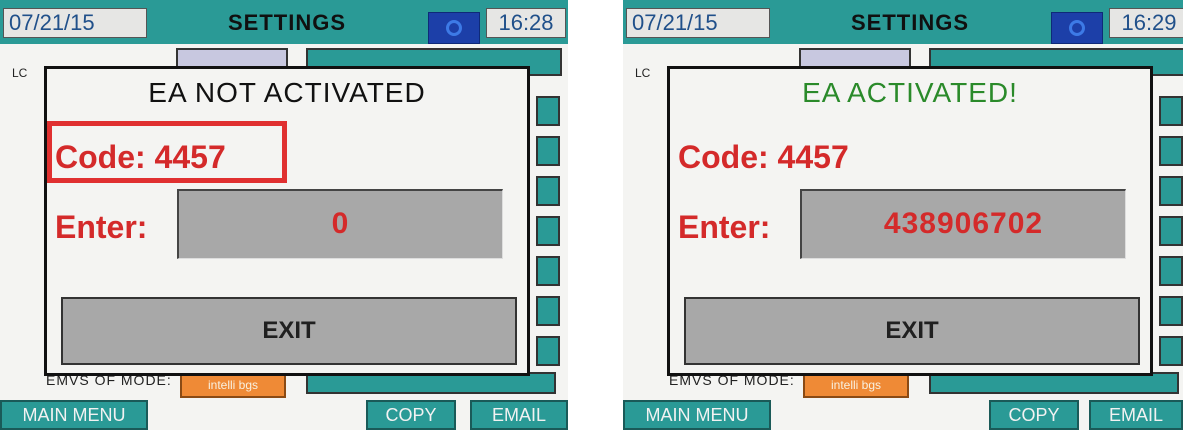  What do you see at coordinates (287, 92) in the screenshot?
I see `activation-status: EA NOT ACTIVATED` at bounding box center [287, 92].